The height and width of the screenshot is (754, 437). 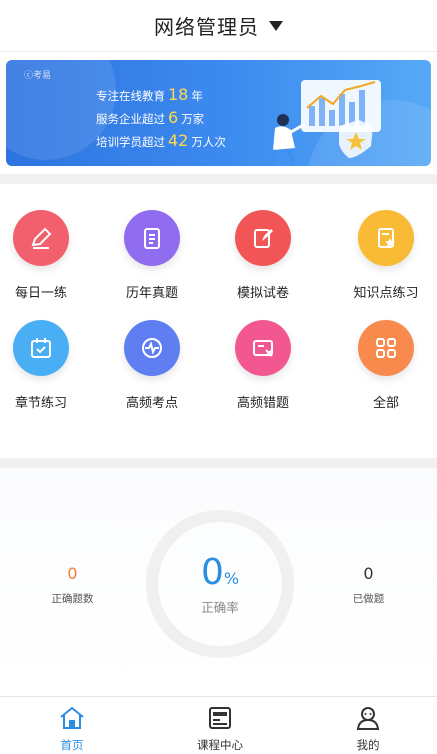 What do you see at coordinates (208, 142) in the screenshot?
I see `banner-line3-unit: 万人次` at bounding box center [208, 142].